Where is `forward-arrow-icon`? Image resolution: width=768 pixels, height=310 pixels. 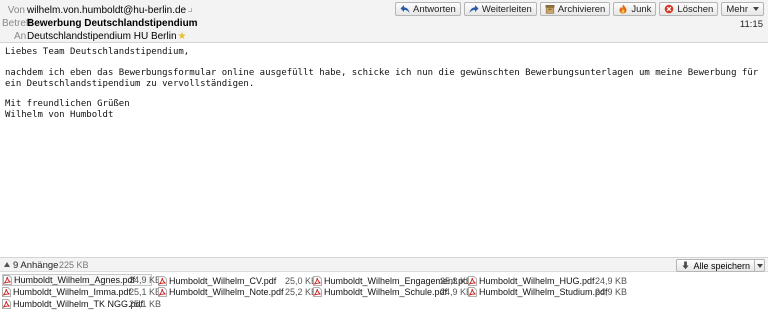 forward-arrow-icon is located at coordinates (474, 9).